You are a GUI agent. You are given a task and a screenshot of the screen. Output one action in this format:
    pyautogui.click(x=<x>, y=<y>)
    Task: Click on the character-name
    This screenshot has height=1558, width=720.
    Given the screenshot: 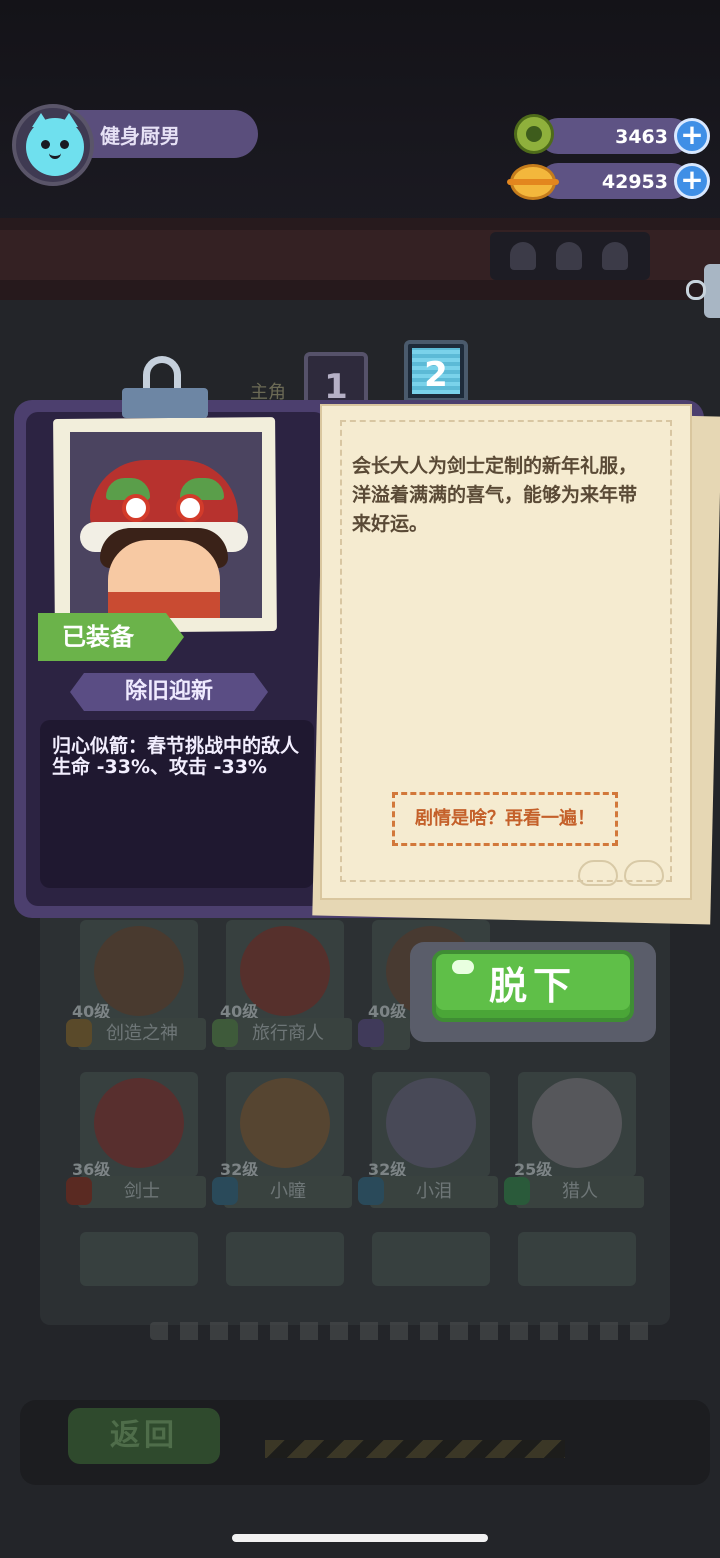 What is the action you would take?
    pyautogui.click(x=384, y=1034)
    